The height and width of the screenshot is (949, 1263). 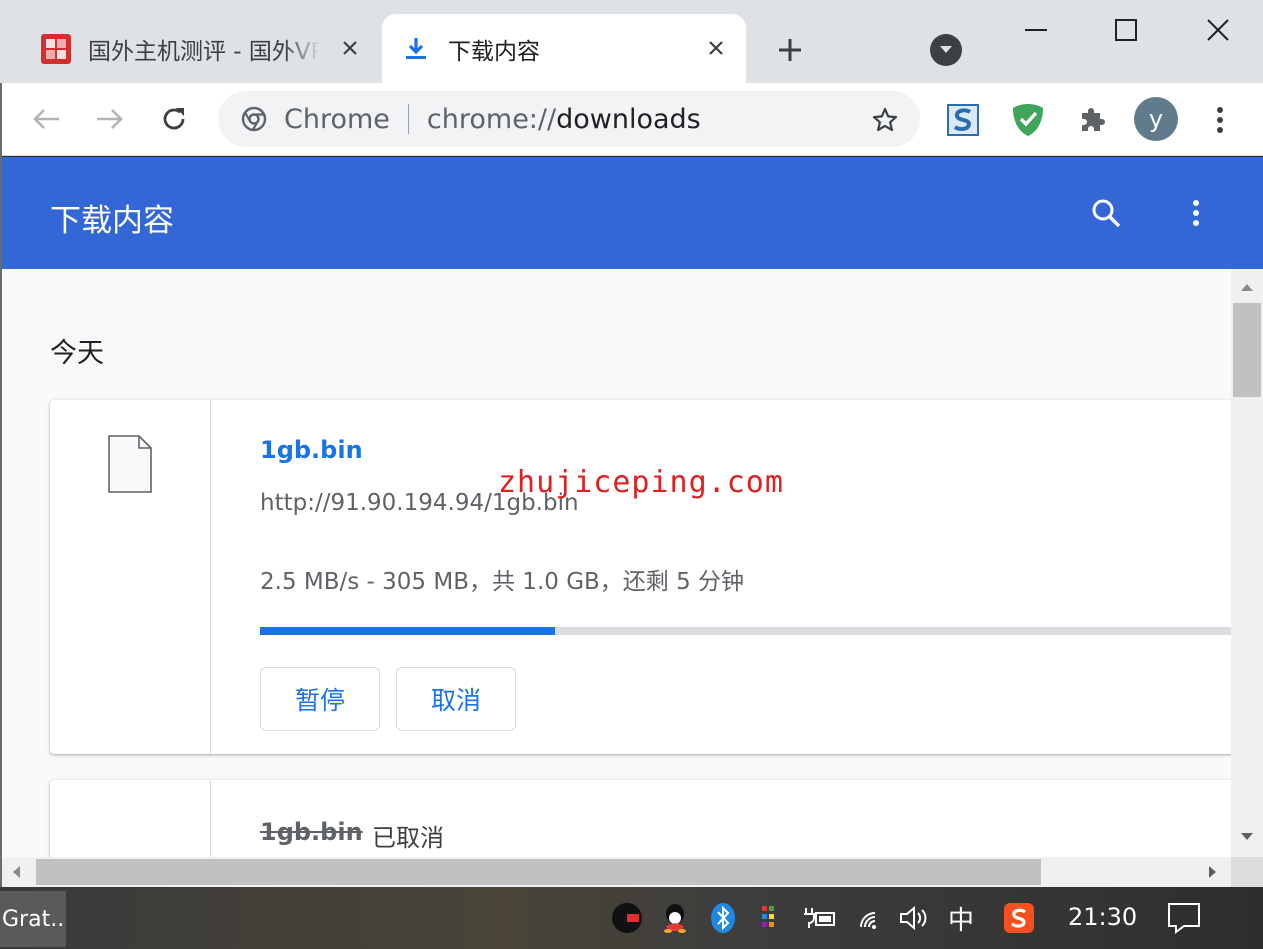 What do you see at coordinates (1102, 917) in the screenshot?
I see `taskbar-clock: 21:30` at bounding box center [1102, 917].